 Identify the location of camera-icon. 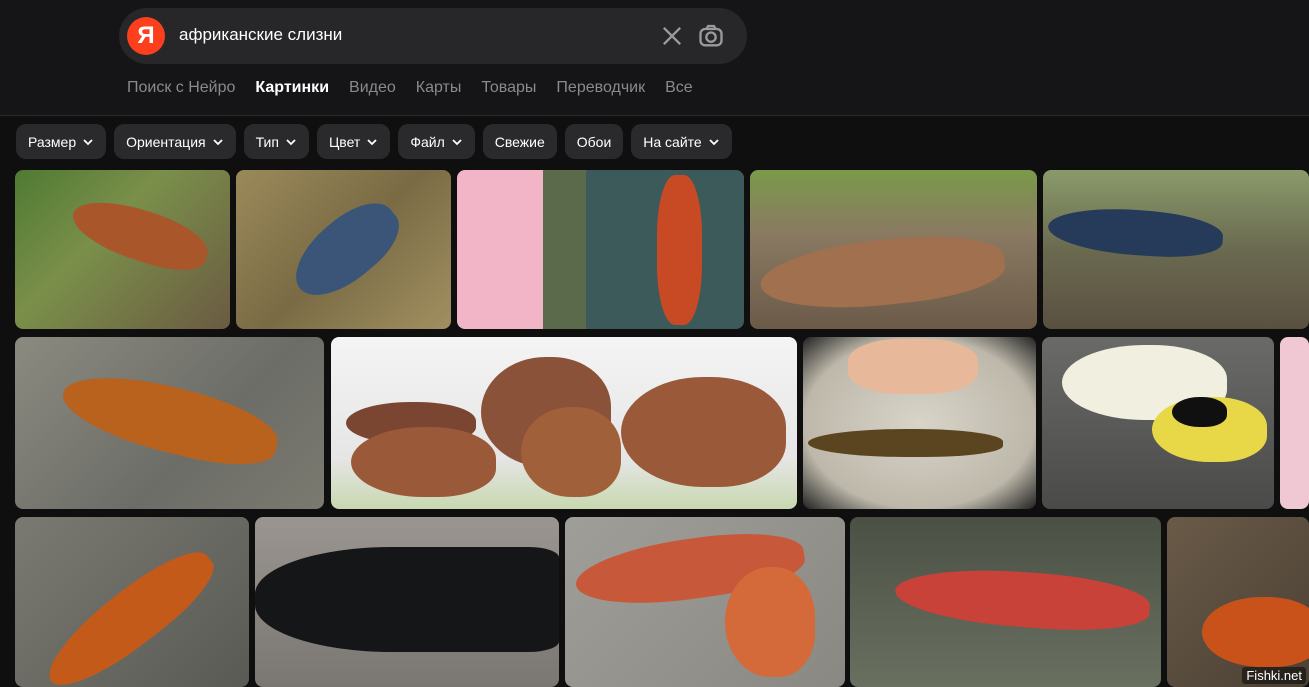
(711, 36).